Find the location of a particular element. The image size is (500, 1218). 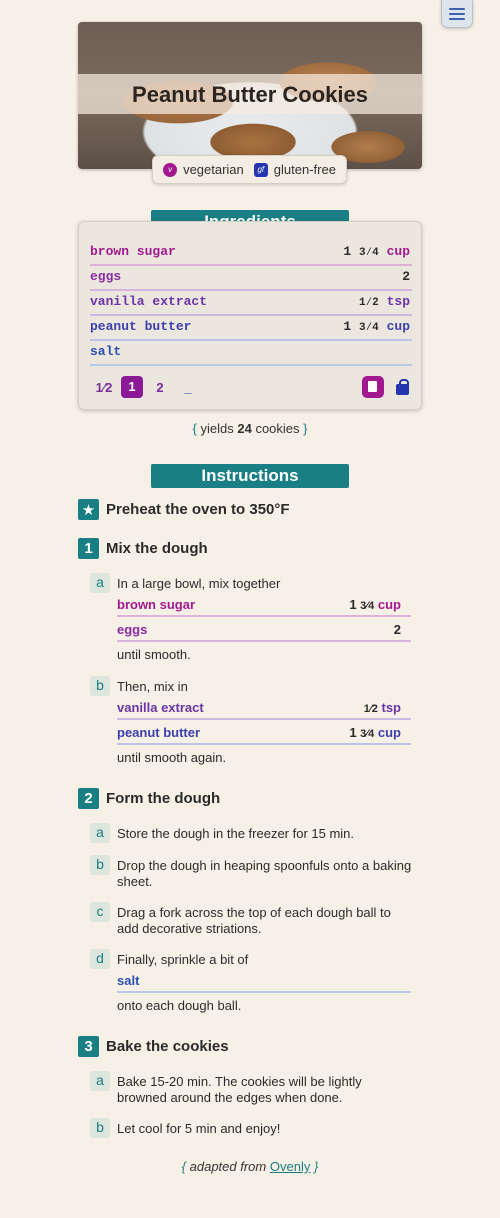

yields-line: { yields 24 cookies } is located at coordinates (250, 428).